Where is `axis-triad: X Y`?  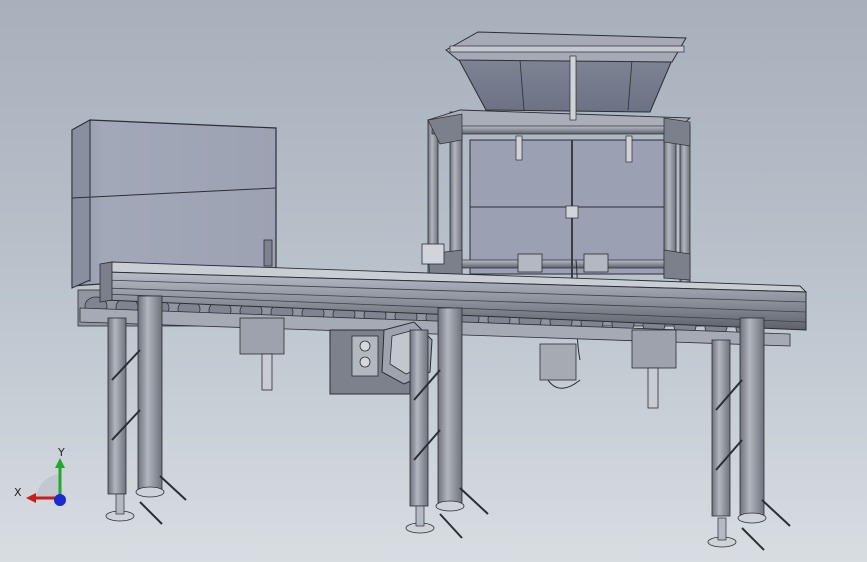
axis-triad: X Y is located at coordinates (40, 476).